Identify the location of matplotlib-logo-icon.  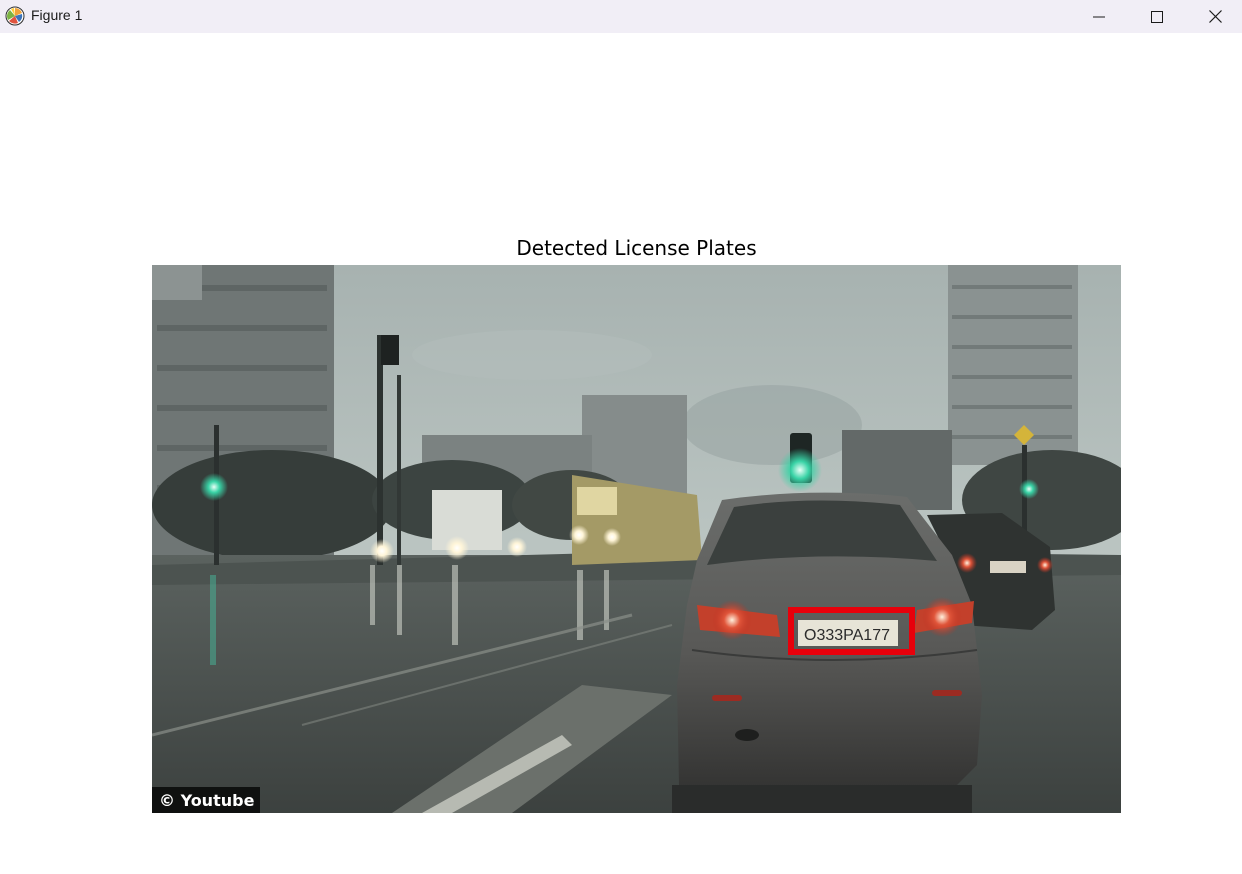
(15, 16).